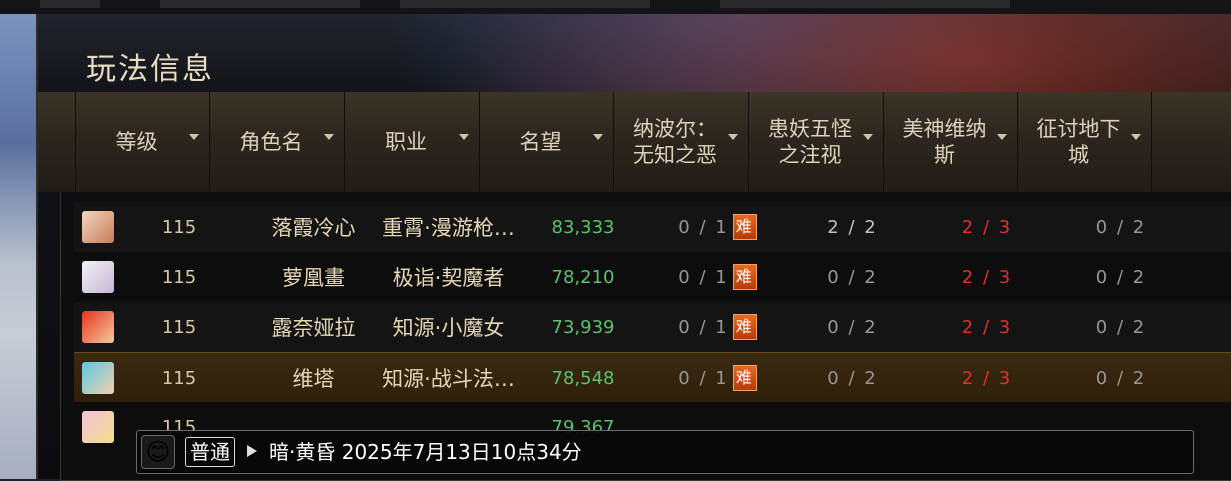 The image size is (1231, 481). What do you see at coordinates (136, 142) in the screenshot?
I see `header-label: 等级` at bounding box center [136, 142].